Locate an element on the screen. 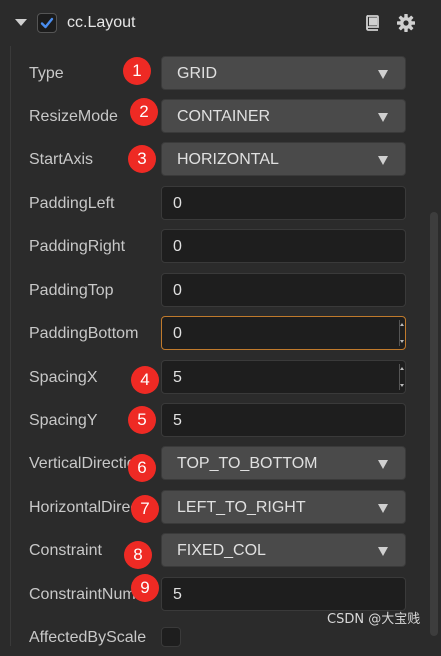 This screenshot has width=441, height=656. padding-top-input: 0 is located at coordinates (283, 290).